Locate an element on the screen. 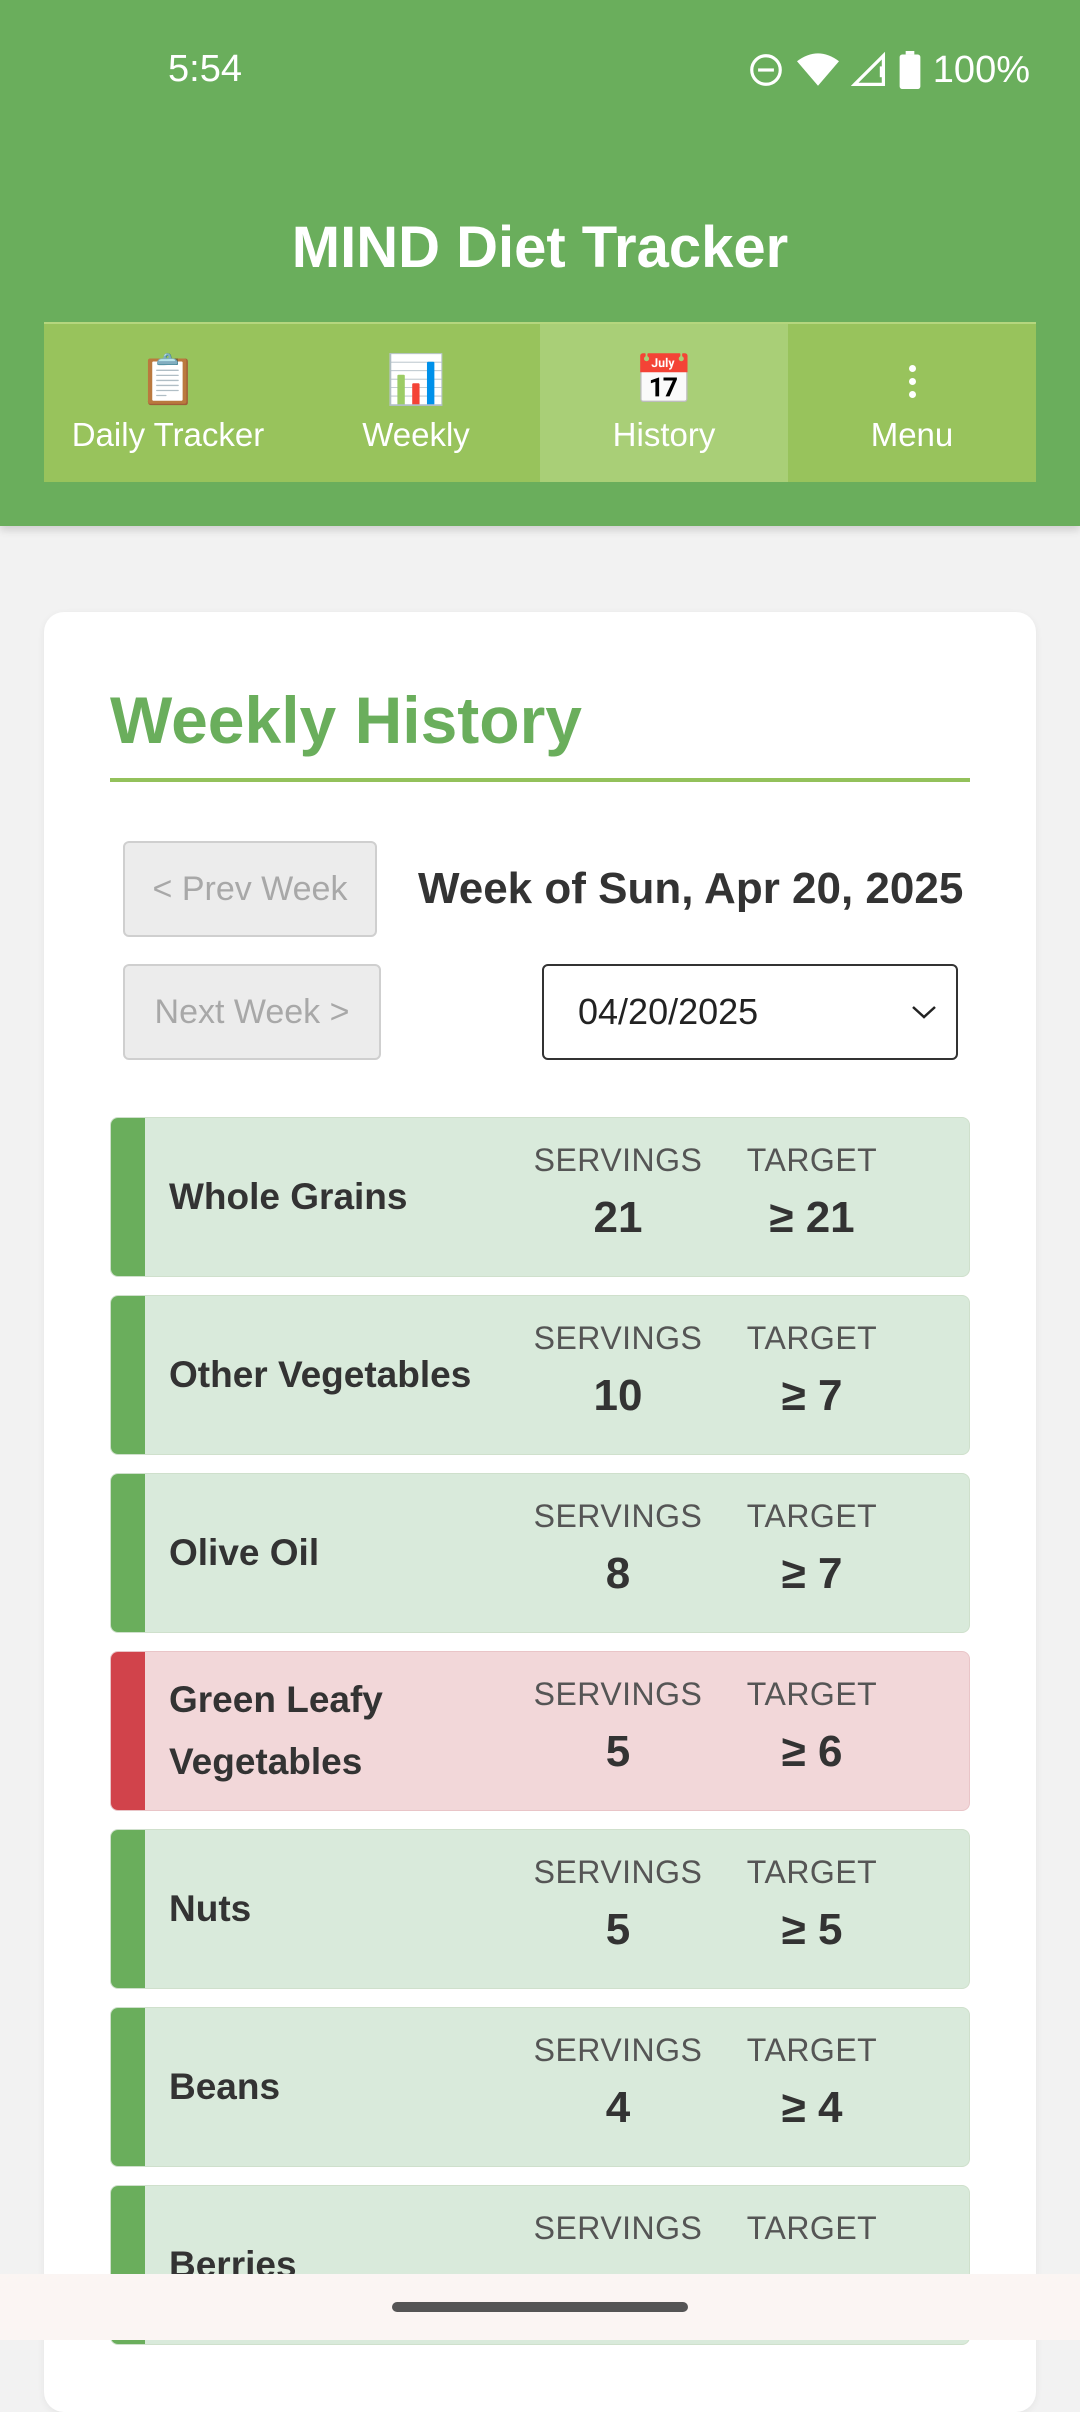  week-label: Week of Sun, Apr 20, 2025 is located at coordinates (691, 888).